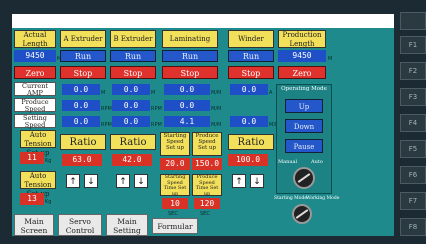 This screenshot has height=244, width=426. Describe the element at coordinates (106, 109) in the screenshot. I see `a-extruder-produce-unit: RPM` at that location.